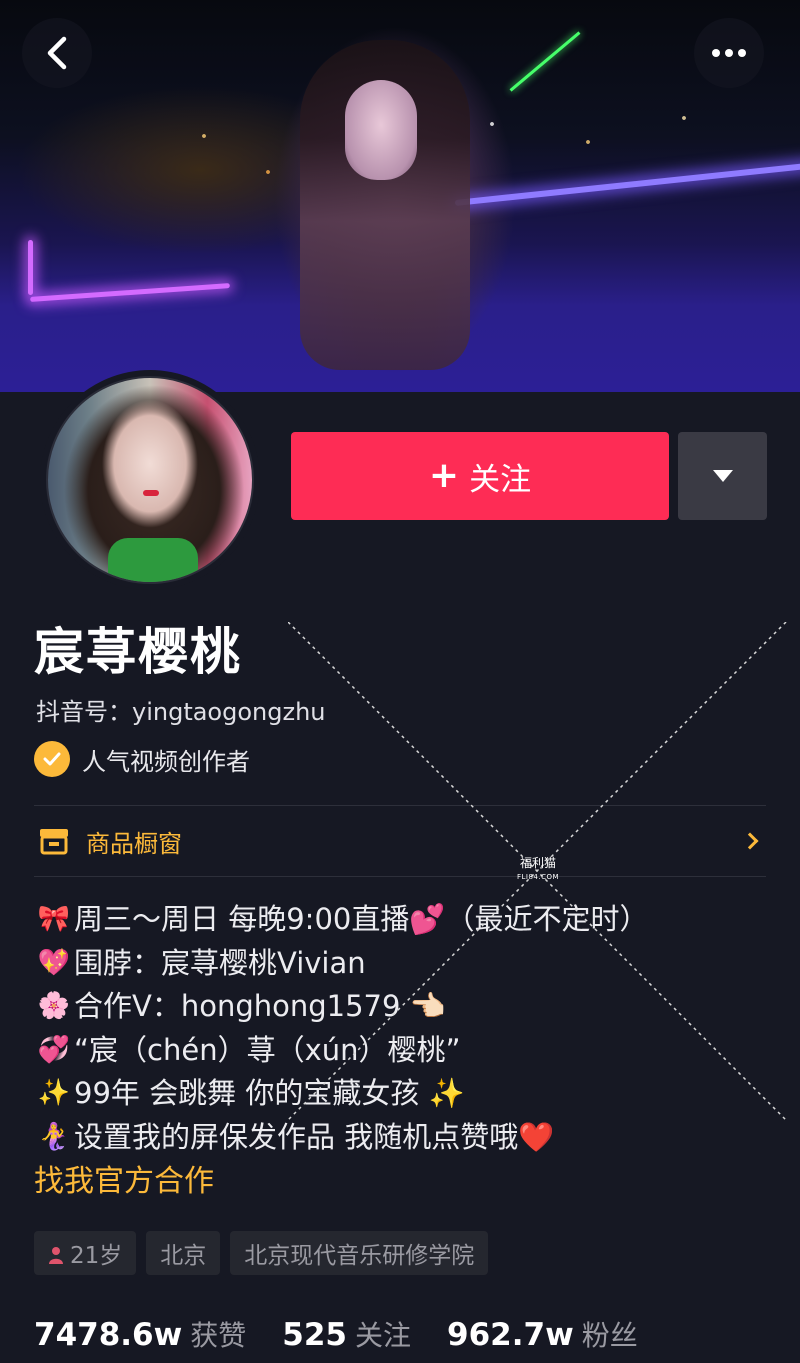 This screenshot has width=800, height=1363. I want to click on bio-line: ✨ 99年 会跳舞 你的宝藏女孩 ✨, so click(404, 1094).